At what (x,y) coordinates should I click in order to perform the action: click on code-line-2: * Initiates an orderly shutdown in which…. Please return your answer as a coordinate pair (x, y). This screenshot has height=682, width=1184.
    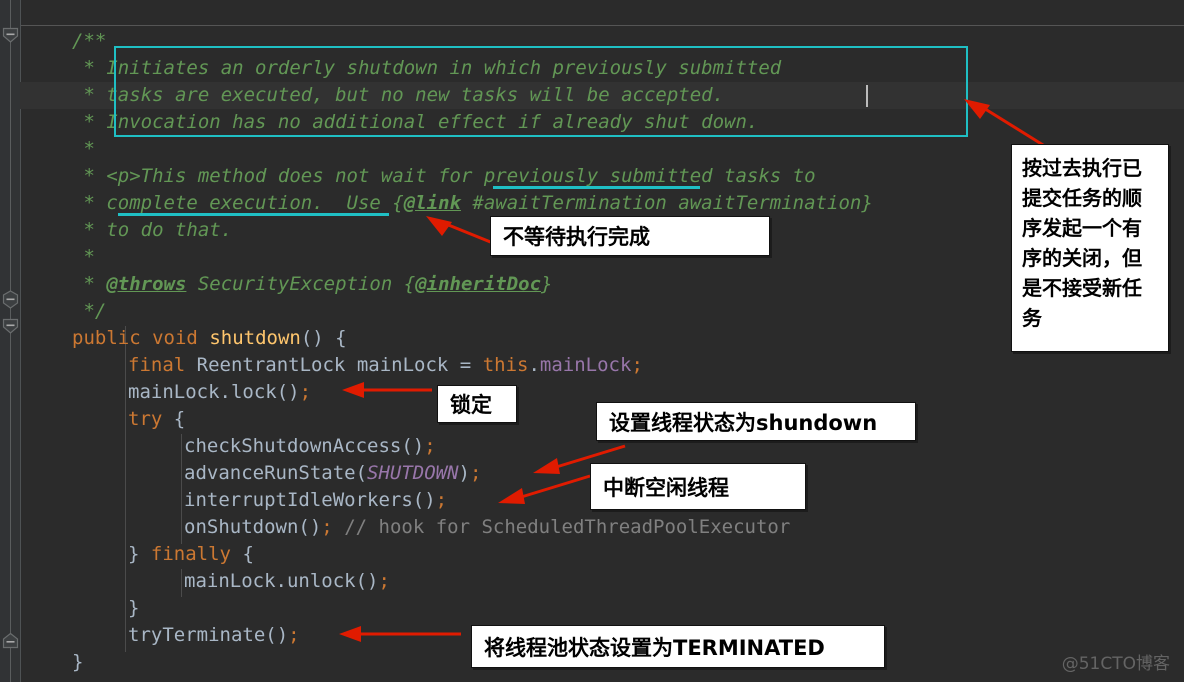
    Looking at the image, I should click on (426, 68).